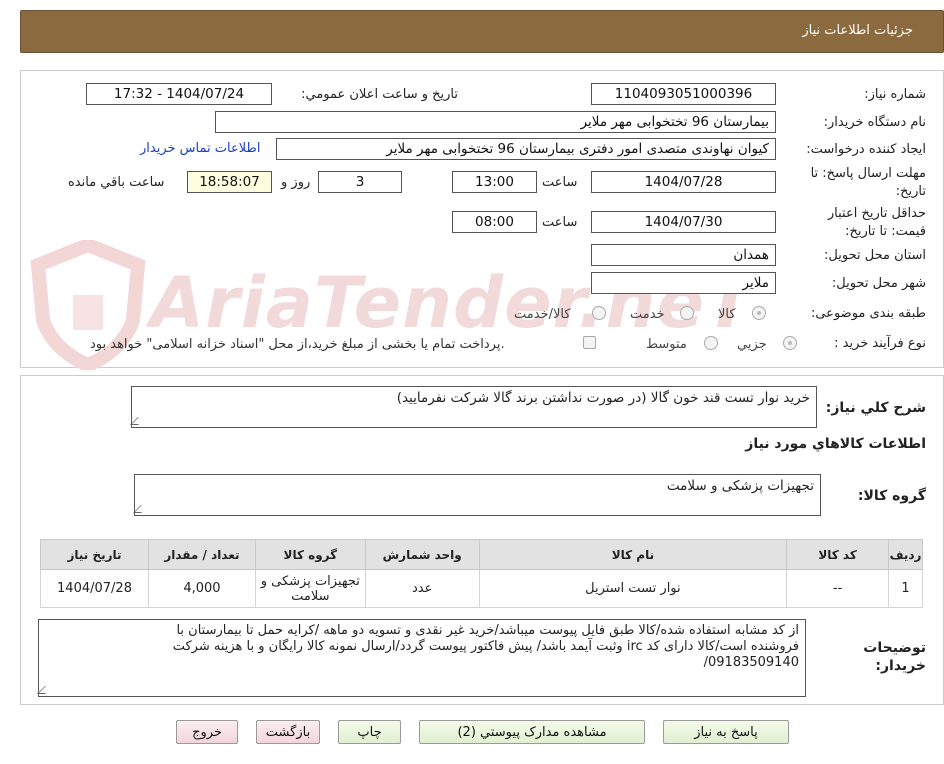 The width and height of the screenshot is (944, 764). Describe the element at coordinates (683, 222) in the screenshot. I see `validity-date-field: 1404/07/30` at that location.